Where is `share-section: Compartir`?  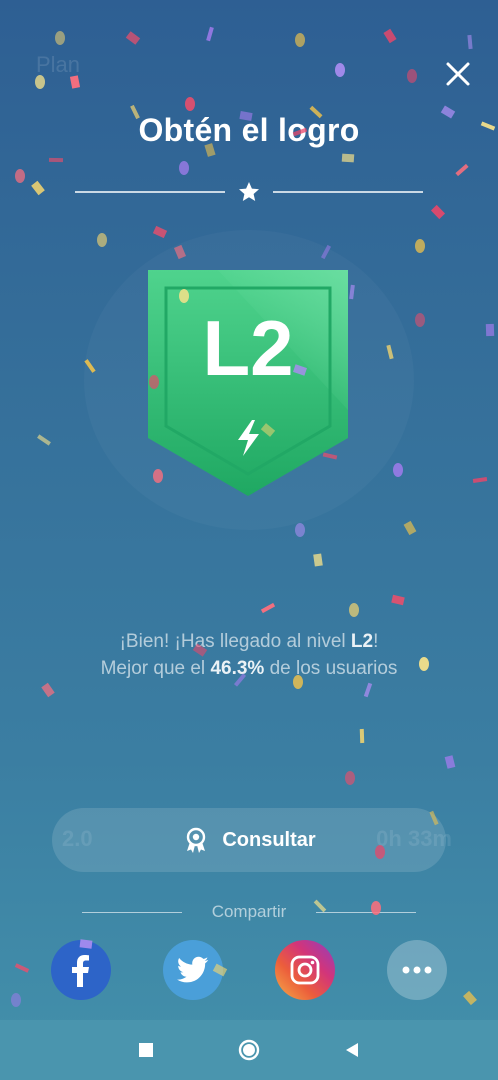 share-section: Compartir is located at coordinates (249, 913).